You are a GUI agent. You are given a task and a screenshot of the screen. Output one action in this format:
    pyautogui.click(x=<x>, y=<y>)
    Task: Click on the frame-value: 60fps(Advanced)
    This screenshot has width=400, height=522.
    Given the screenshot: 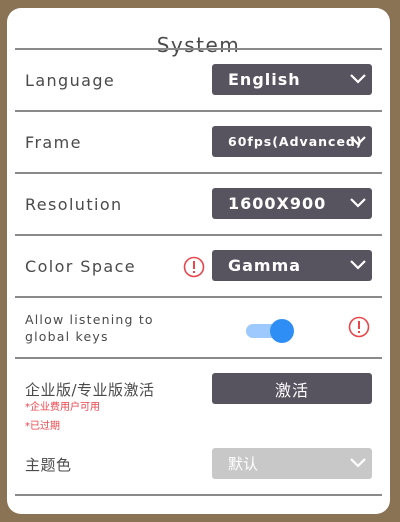 What is the action you would take?
    pyautogui.click(x=295, y=141)
    